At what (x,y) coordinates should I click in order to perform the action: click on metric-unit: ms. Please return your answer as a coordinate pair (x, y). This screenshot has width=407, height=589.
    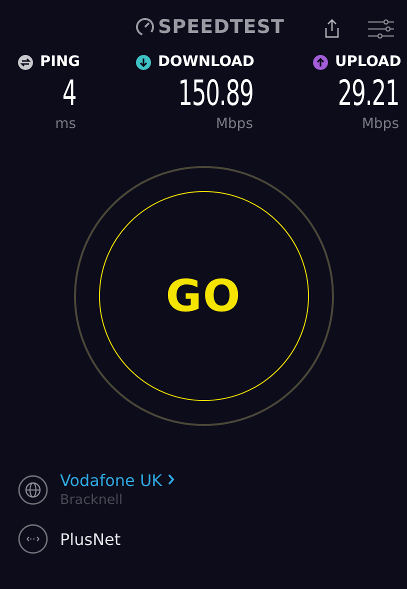
    Looking at the image, I should click on (65, 124).